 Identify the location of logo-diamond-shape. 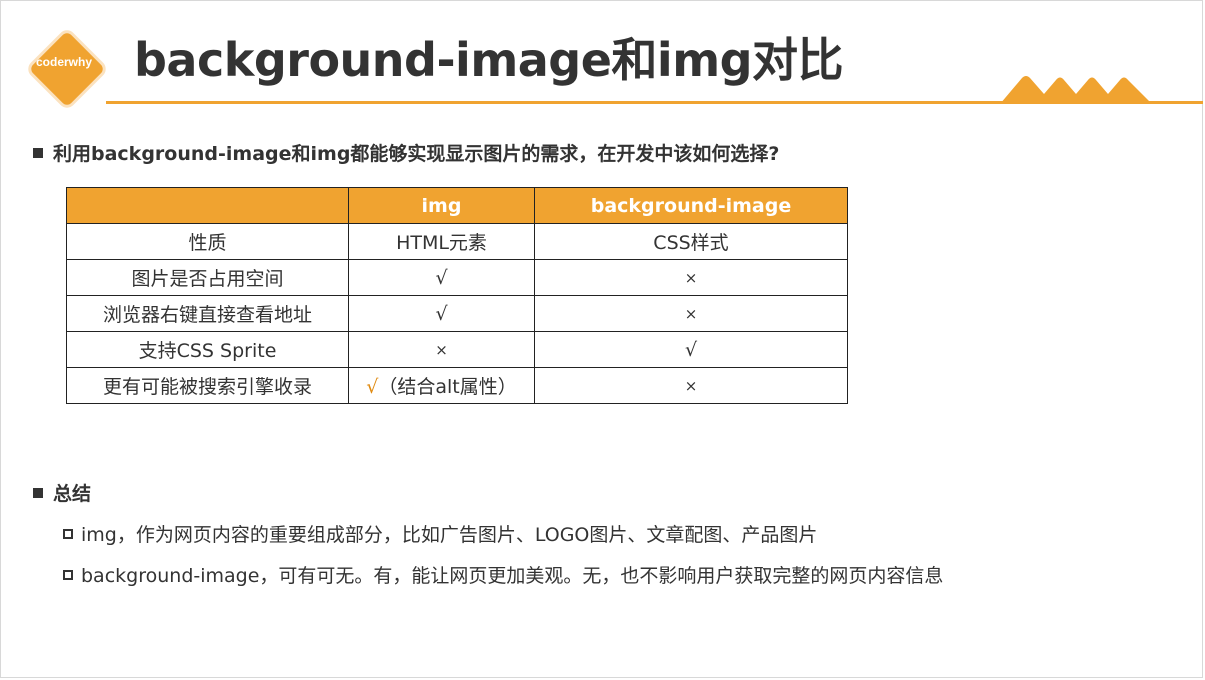
(67, 69).